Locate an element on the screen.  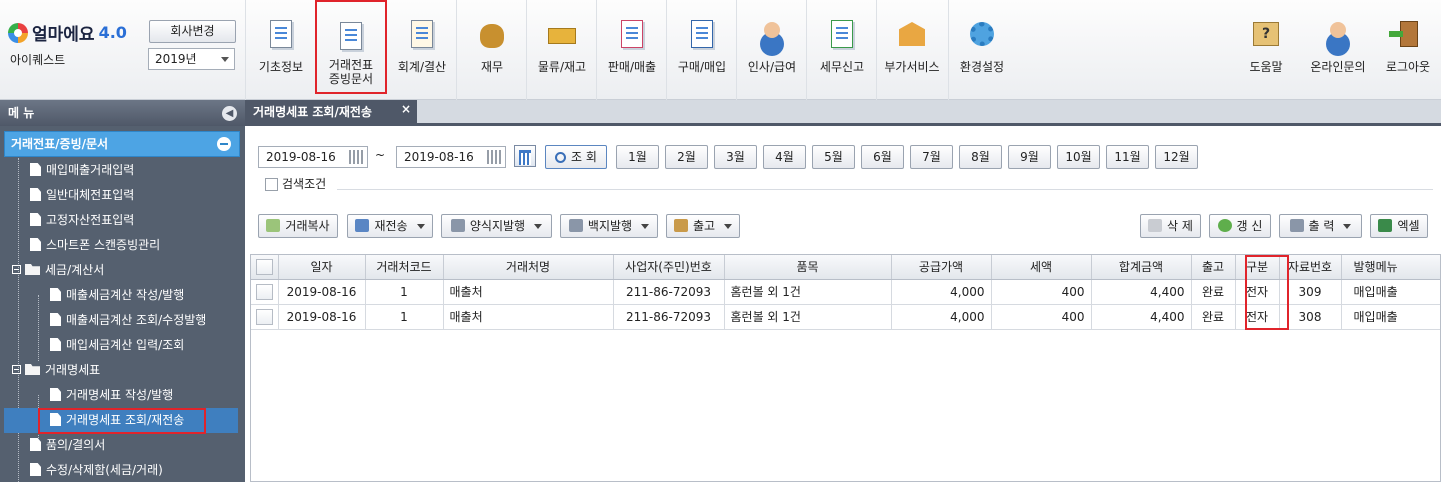
search-button: 조 회 is located at coordinates (576, 157).